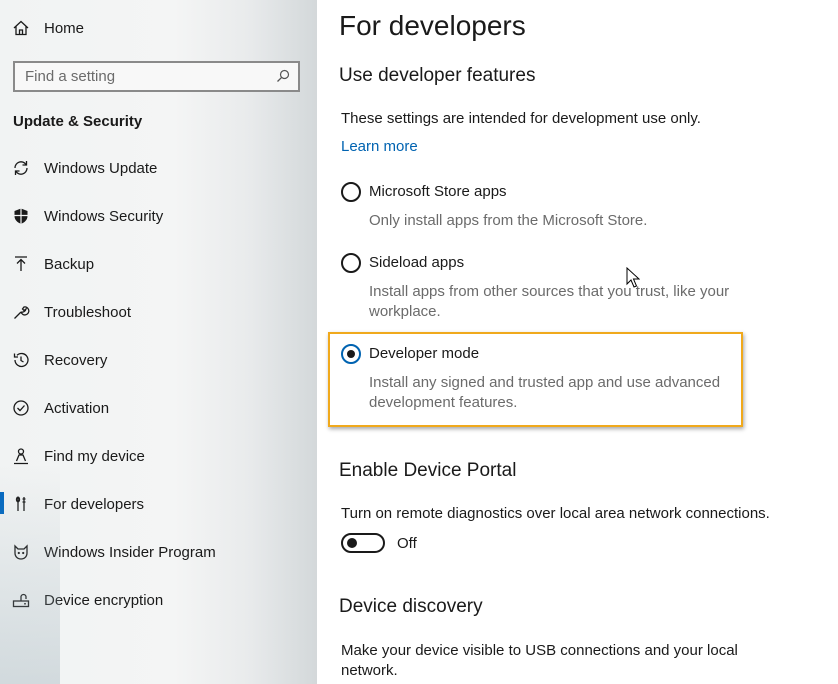 This screenshot has width=838, height=684. What do you see at coordinates (21, 312) in the screenshot?
I see `wrench-icon` at bounding box center [21, 312].